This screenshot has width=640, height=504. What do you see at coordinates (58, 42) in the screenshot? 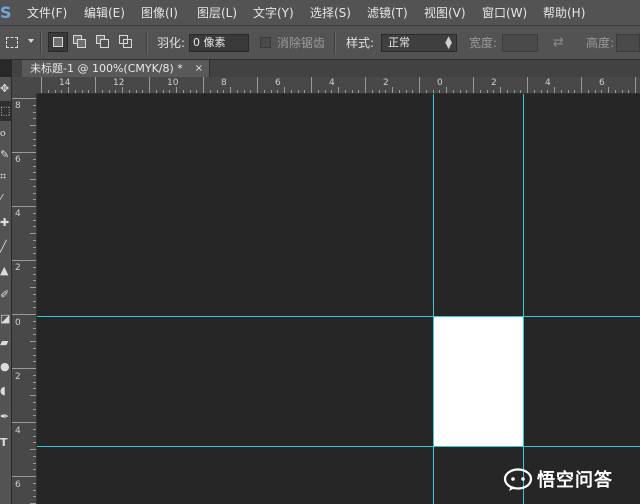
I see `new-selection-button` at bounding box center [58, 42].